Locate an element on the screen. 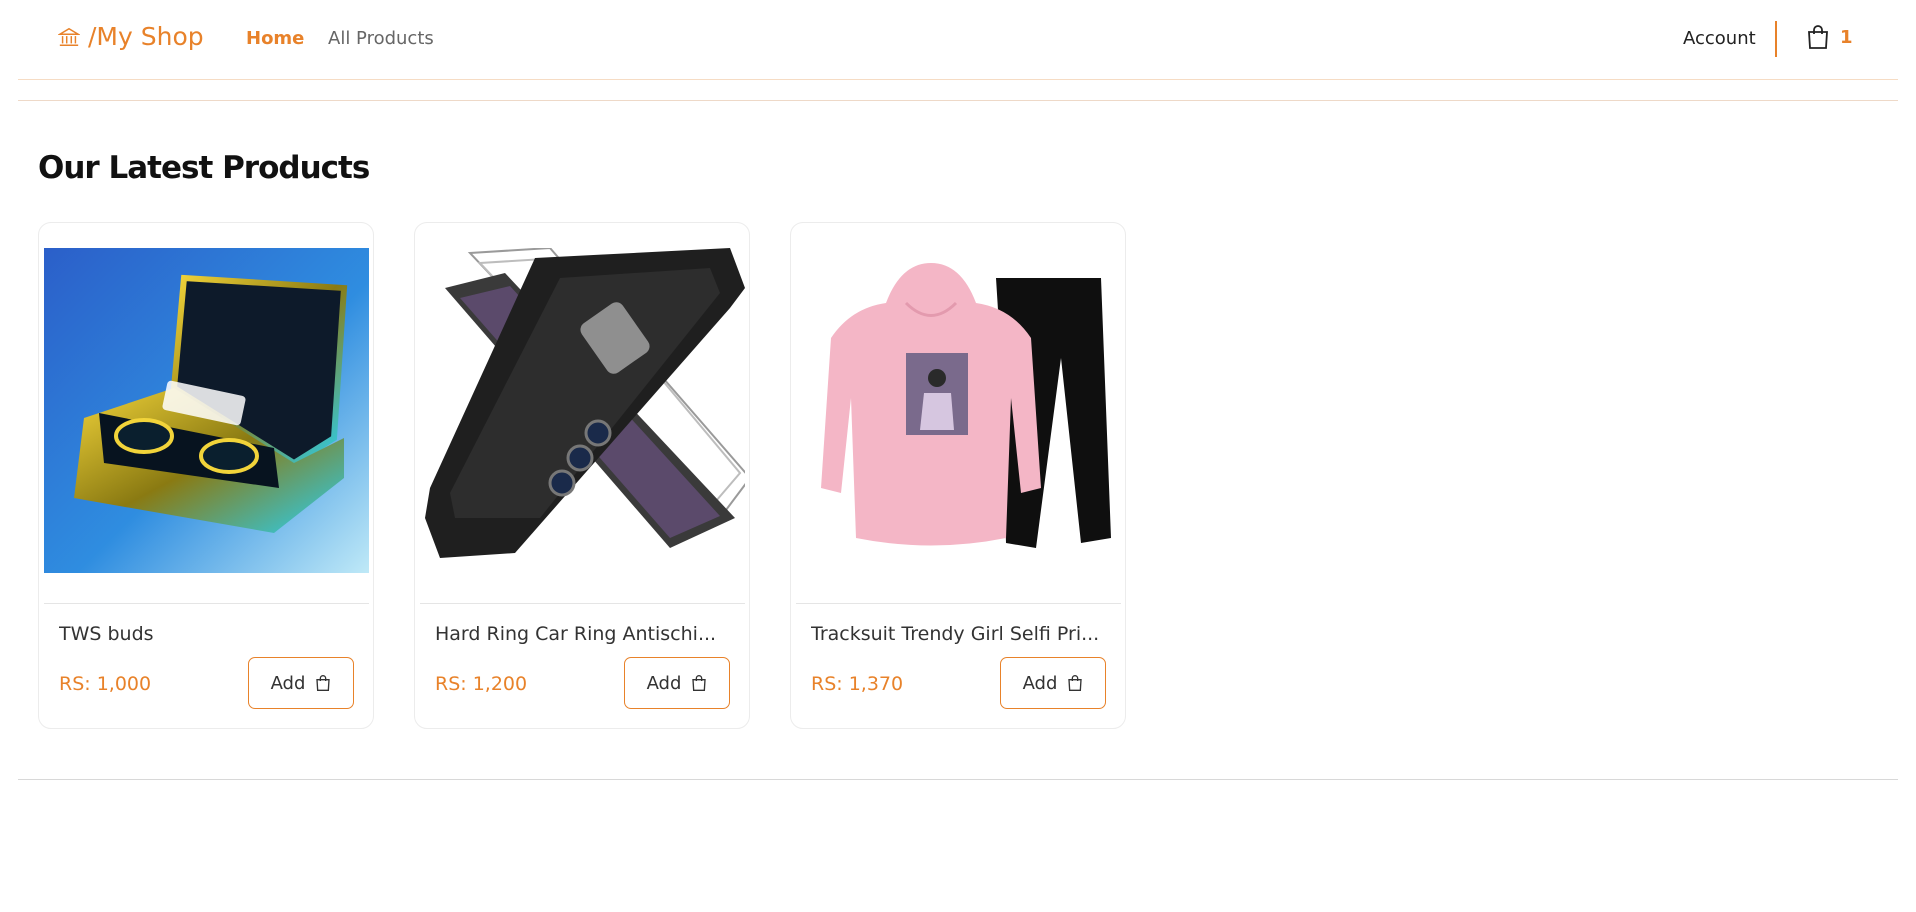 Image resolution: width=1916 pixels, height=912 pixels. account-link: Account is located at coordinates (1719, 38).